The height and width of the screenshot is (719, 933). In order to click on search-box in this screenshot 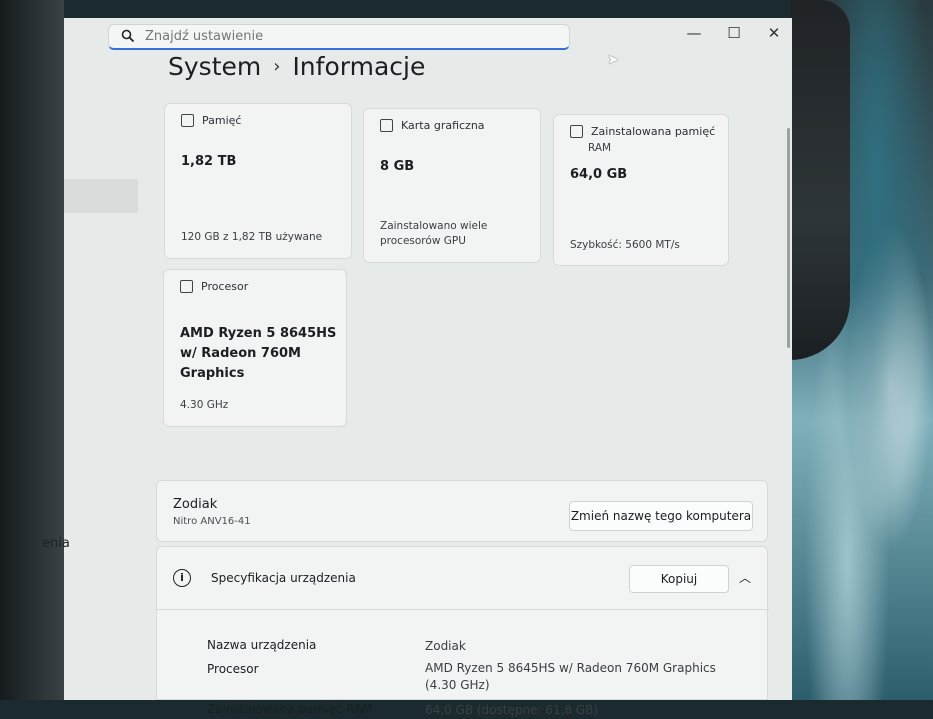, I will do `click(339, 37)`.